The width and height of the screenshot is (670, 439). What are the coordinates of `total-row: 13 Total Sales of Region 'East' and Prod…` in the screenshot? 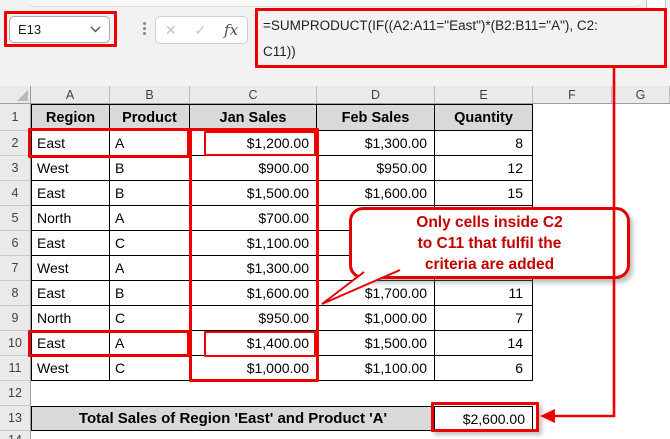 It's located at (335, 418).